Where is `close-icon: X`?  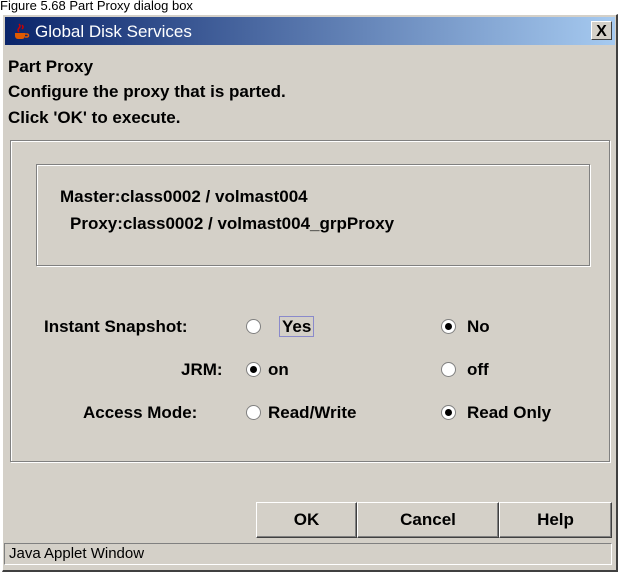
close-icon: X is located at coordinates (601, 31).